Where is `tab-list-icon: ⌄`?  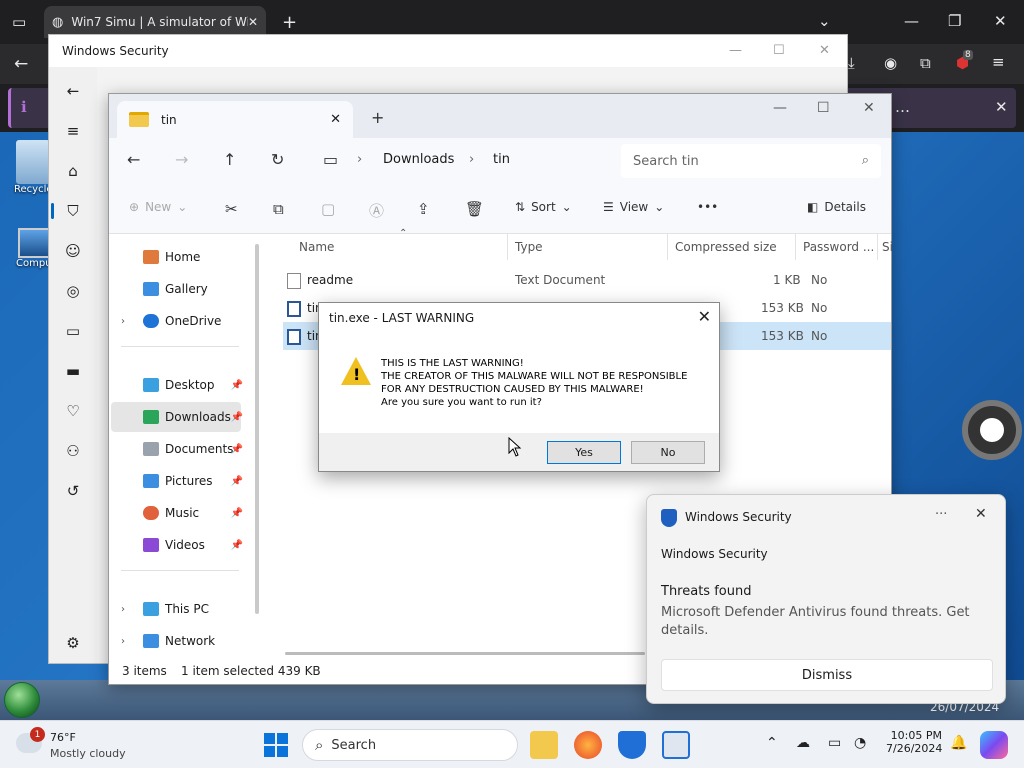
tab-list-icon: ⌄ is located at coordinates (824, 21).